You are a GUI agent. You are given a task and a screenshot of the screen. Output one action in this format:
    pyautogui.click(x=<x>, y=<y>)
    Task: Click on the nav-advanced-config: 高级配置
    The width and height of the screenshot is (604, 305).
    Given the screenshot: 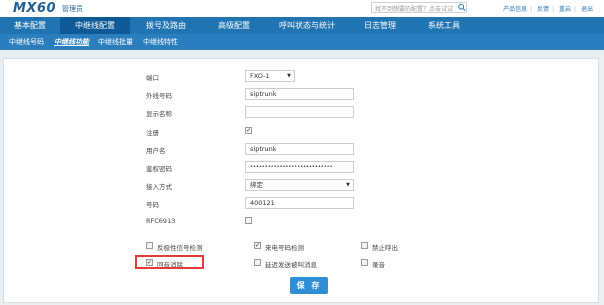 What is the action you would take?
    pyautogui.click(x=234, y=25)
    